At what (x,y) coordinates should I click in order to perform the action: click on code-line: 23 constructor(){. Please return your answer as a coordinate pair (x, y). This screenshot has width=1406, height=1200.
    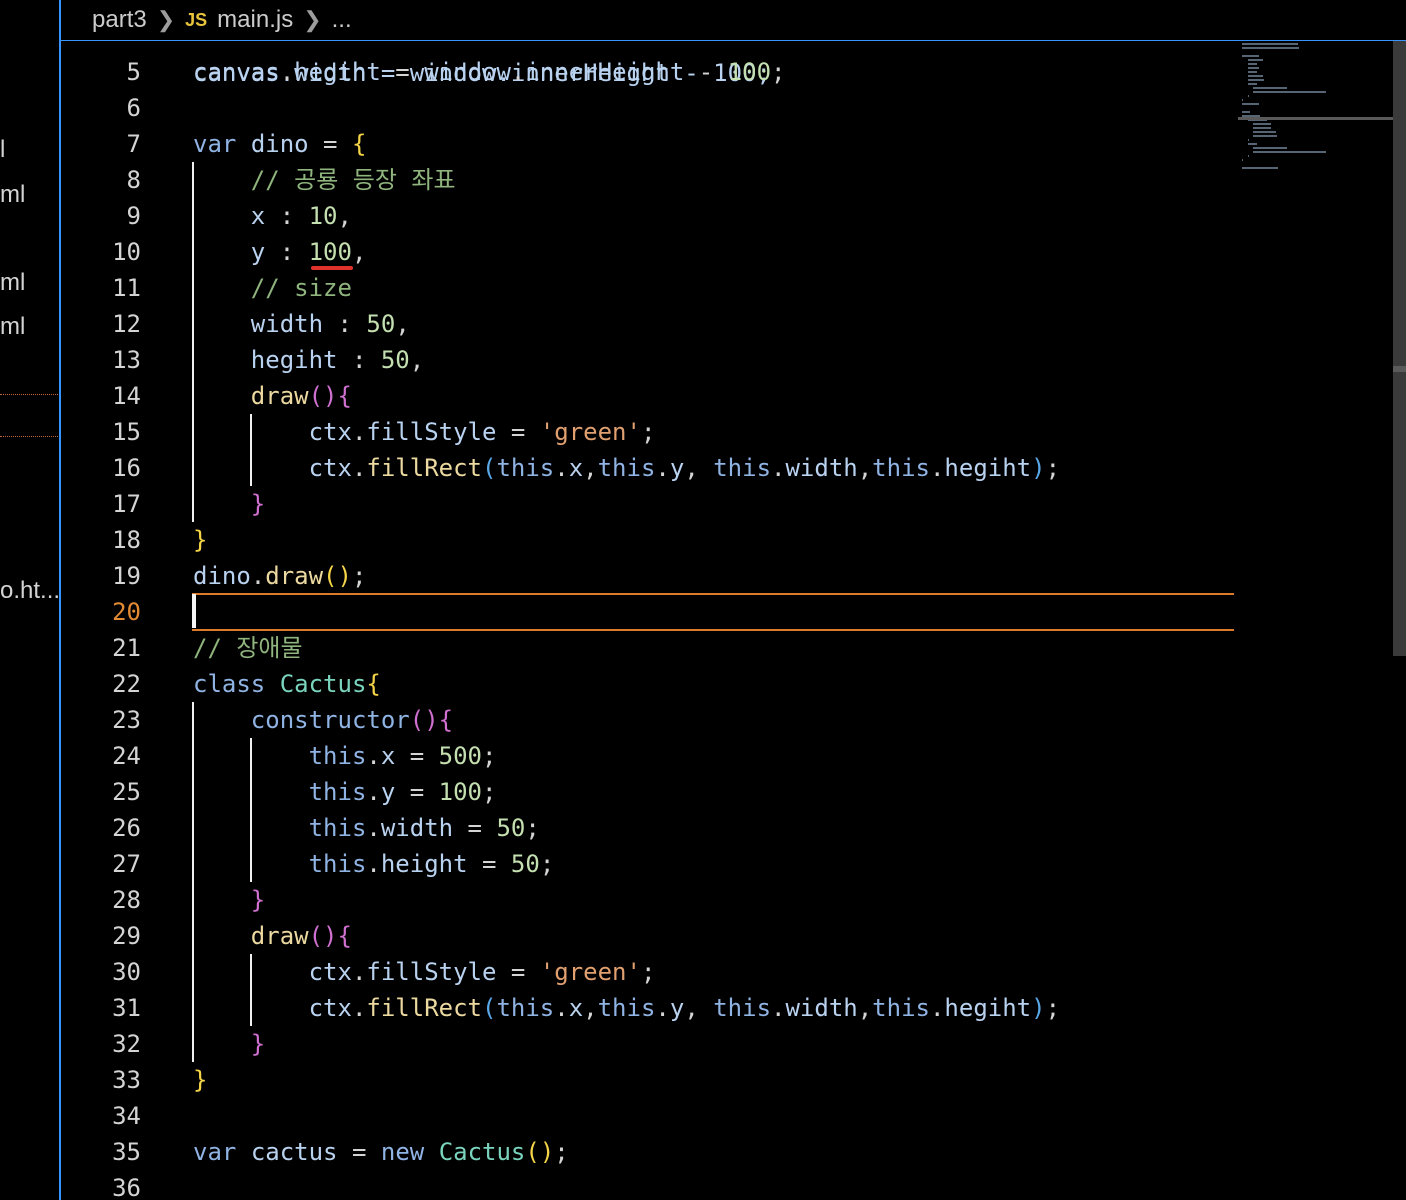
    Looking at the image, I should click on (711, 720).